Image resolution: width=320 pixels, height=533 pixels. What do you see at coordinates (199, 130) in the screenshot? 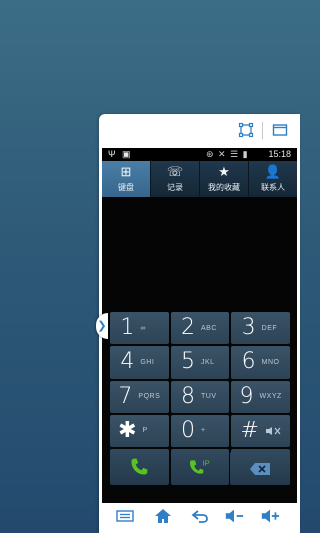
I see `frame-toolbar` at bounding box center [199, 130].